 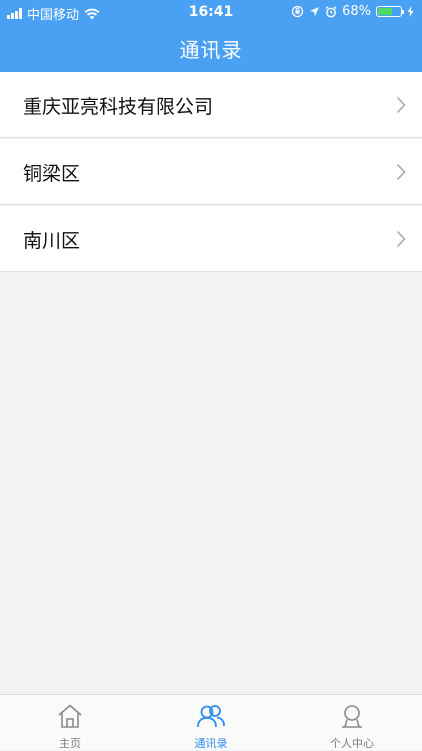 What do you see at coordinates (118, 107) in the screenshot?
I see `list-item-label: 重庆亚亮科技有限公司` at bounding box center [118, 107].